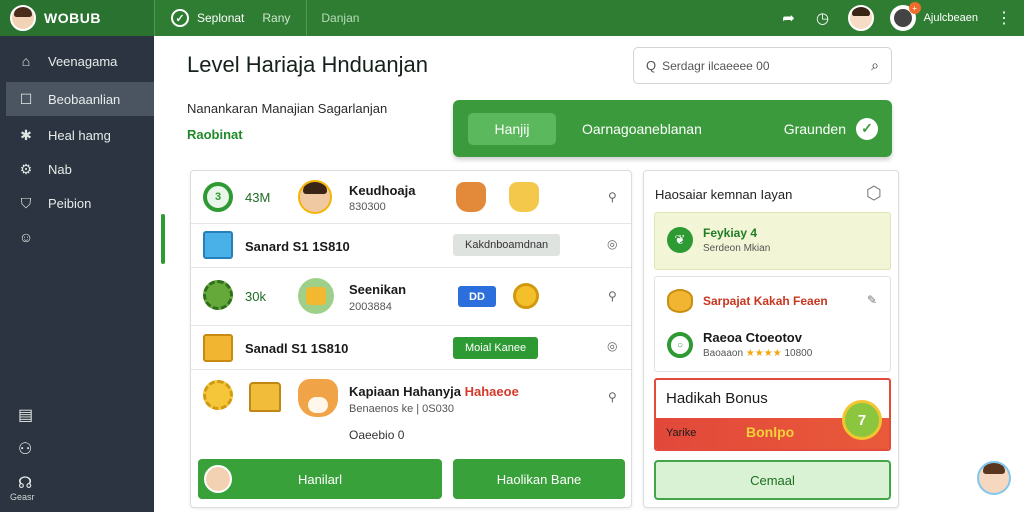 The image size is (1024, 512). I want to click on document-icon: ▤, so click(77, 415).